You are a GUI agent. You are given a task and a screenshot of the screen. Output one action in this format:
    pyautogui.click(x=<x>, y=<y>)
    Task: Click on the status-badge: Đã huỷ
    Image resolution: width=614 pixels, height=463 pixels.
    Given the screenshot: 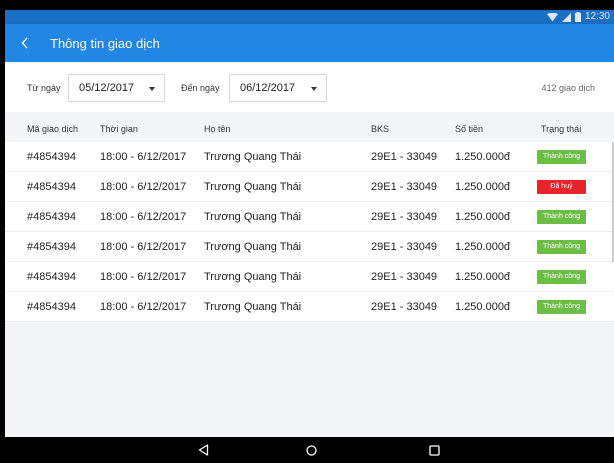 What is the action you would take?
    pyautogui.click(x=561, y=187)
    